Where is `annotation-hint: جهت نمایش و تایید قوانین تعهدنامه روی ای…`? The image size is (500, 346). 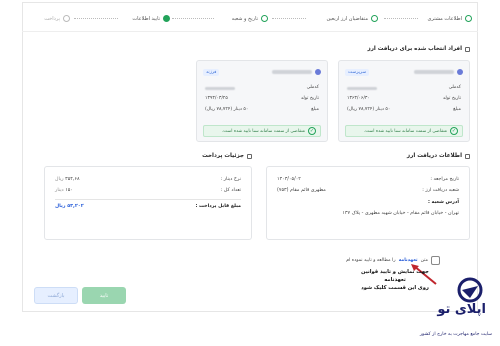 annotation-hint: جهت نمایش و تایید قوانین تعهدنامه روی ای… is located at coordinates (395, 280).